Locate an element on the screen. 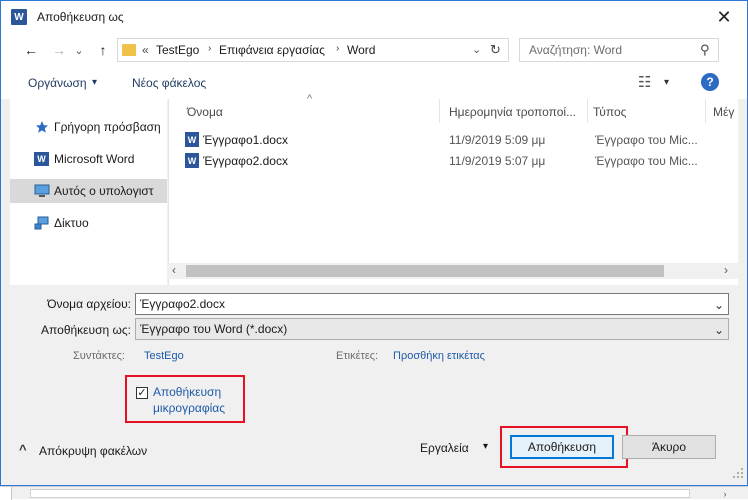  add-tag-link: Προσθήκη ετικέτας is located at coordinates (439, 356).